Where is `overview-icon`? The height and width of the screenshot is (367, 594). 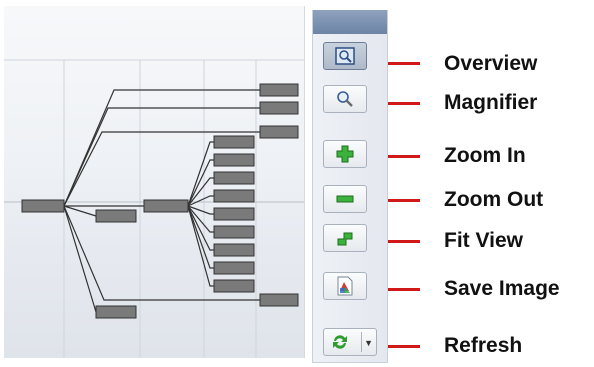 overview-icon is located at coordinates (345, 56).